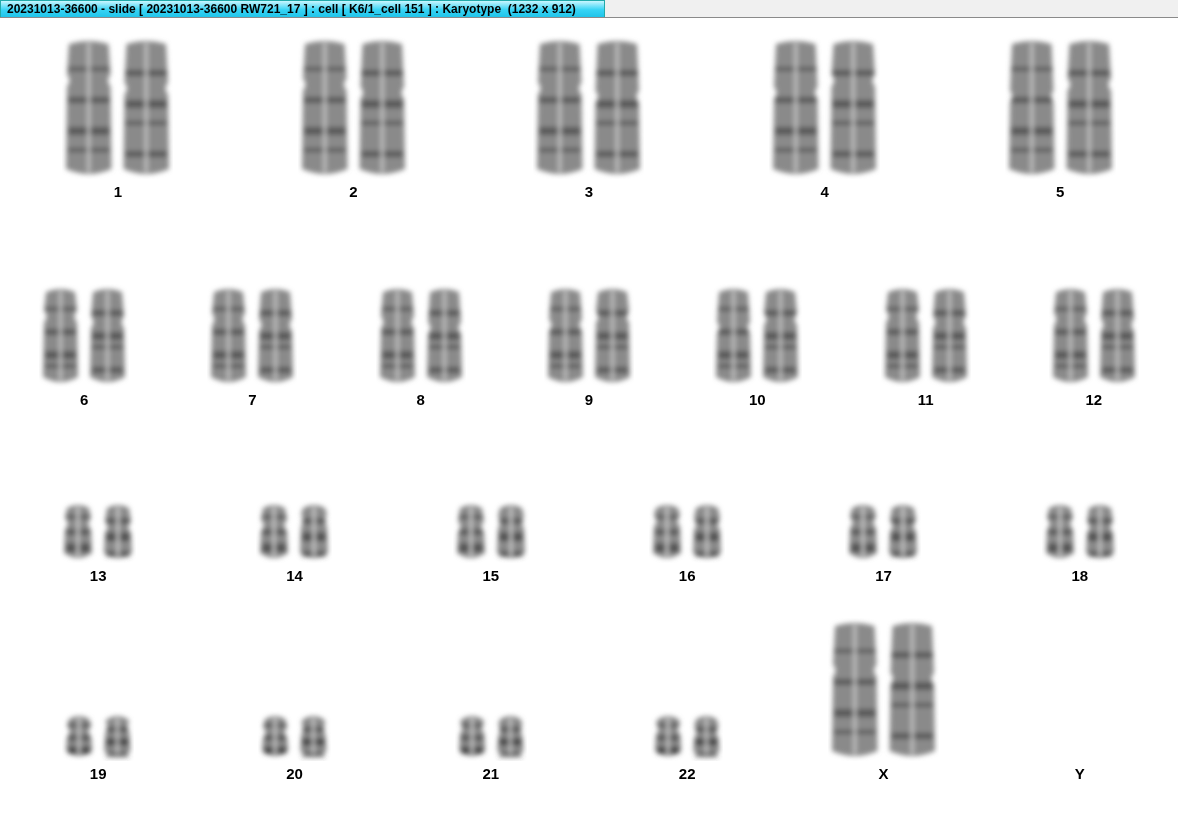 This screenshot has height=835, width=1178. What do you see at coordinates (589, 191) in the screenshot?
I see `chromosome-label: 3` at bounding box center [589, 191].